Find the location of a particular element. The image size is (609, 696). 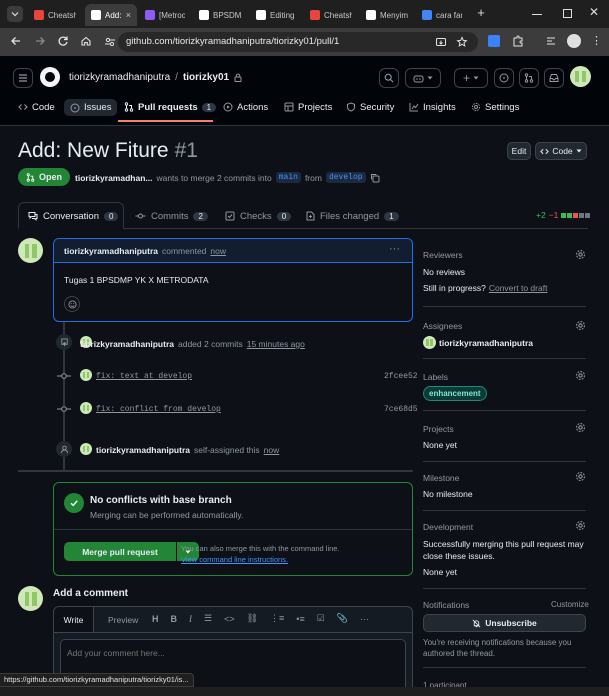

browser-menu-icon: ⋮ is located at coordinates (596, 41).